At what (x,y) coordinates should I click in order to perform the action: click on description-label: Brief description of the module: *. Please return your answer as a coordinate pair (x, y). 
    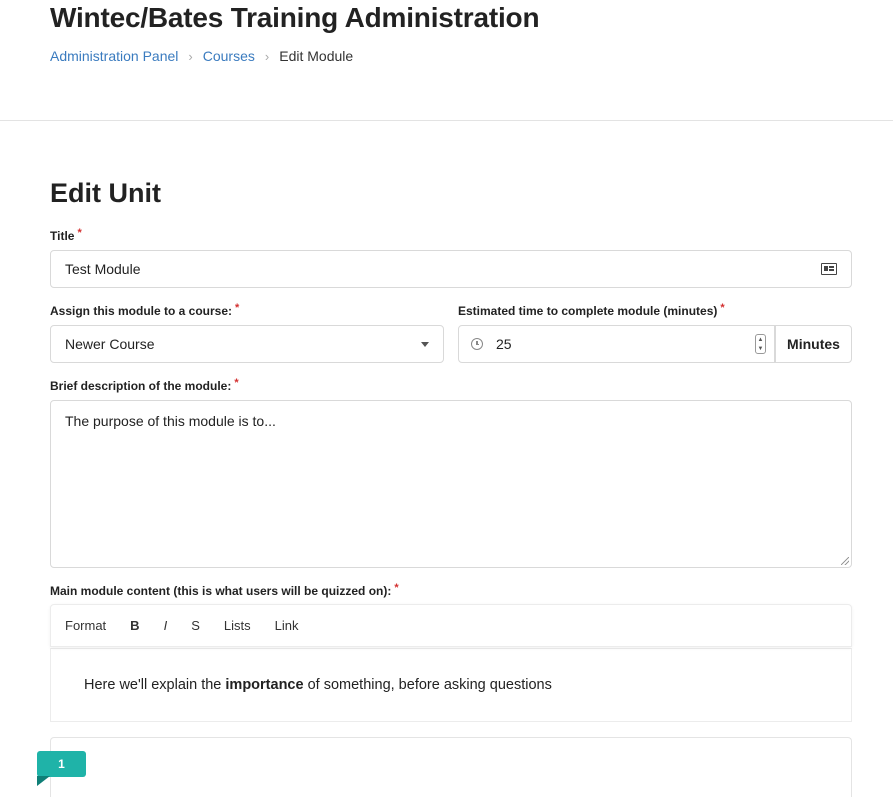
    Looking at the image, I should click on (144, 385).